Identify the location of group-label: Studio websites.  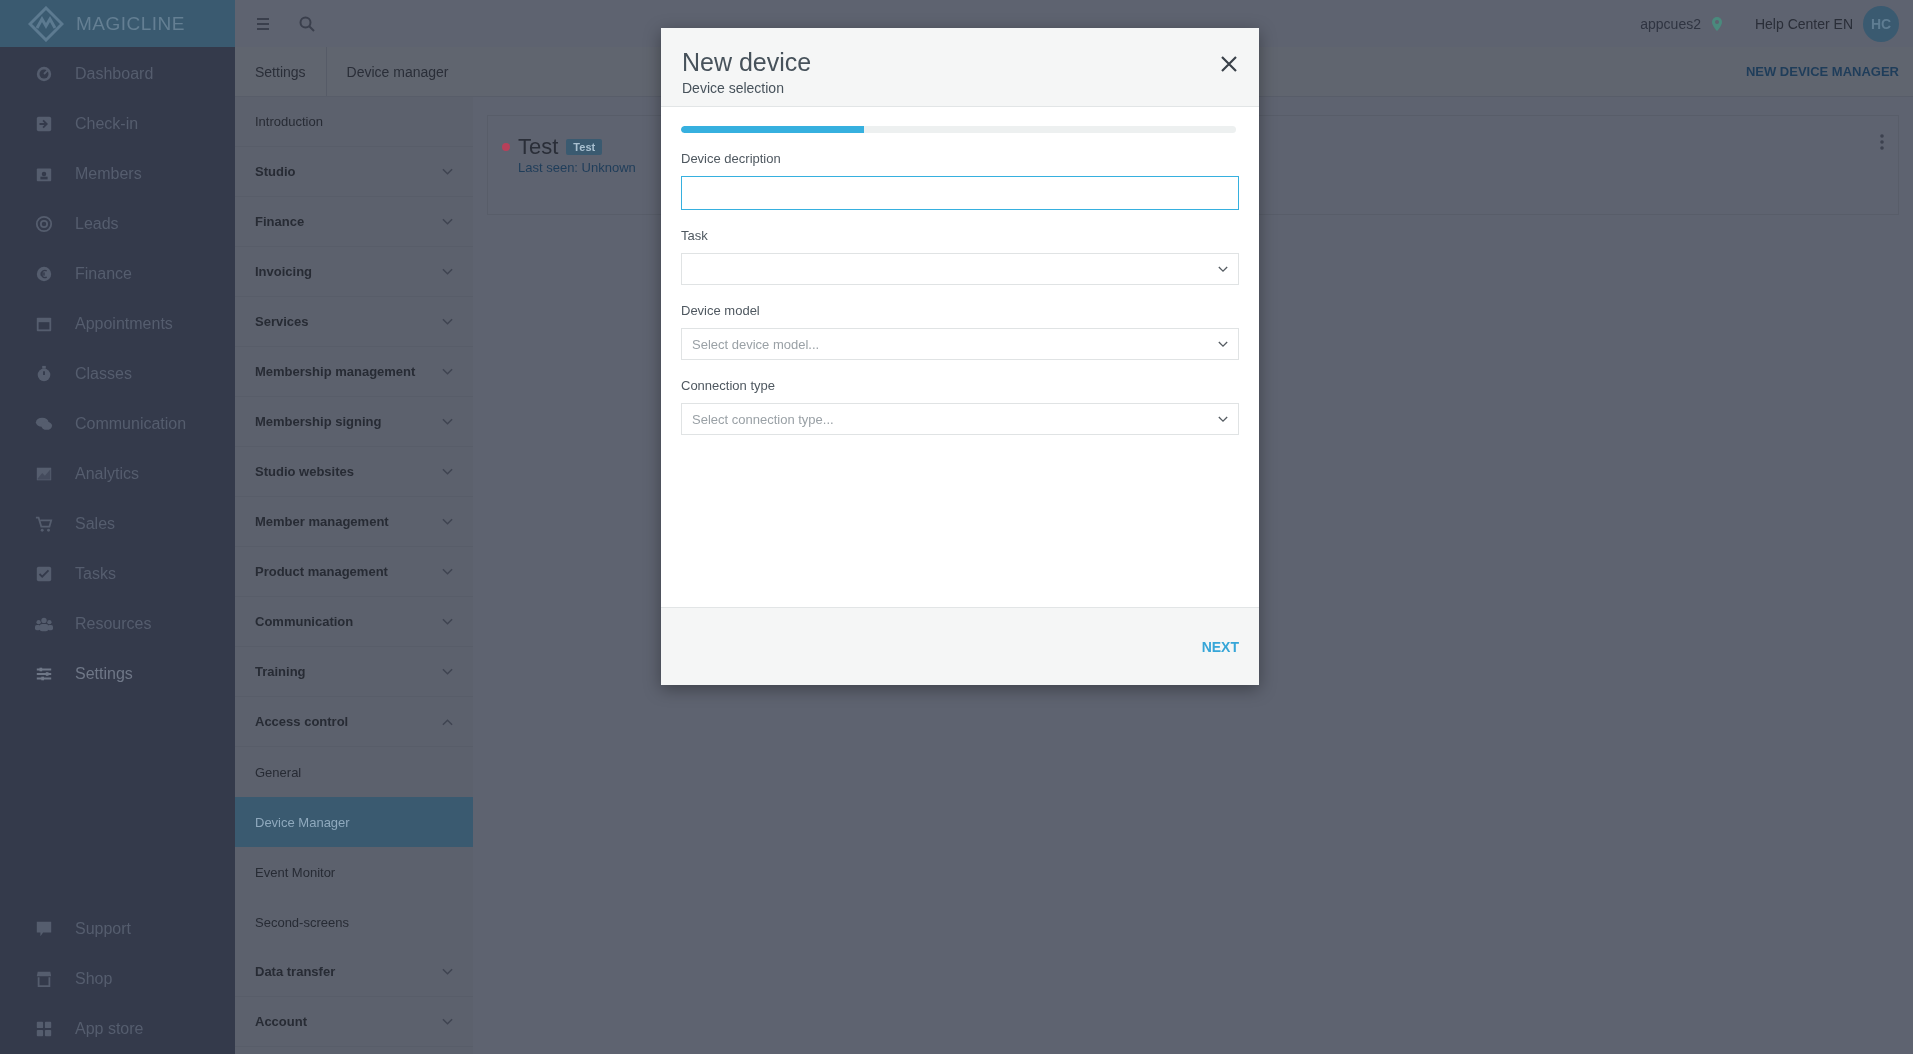
(304, 471).